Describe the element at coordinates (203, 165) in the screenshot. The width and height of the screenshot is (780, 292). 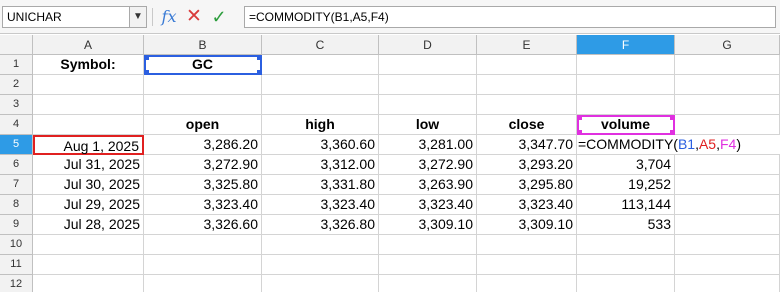
I see `cell-b6: 3,272.90` at that location.